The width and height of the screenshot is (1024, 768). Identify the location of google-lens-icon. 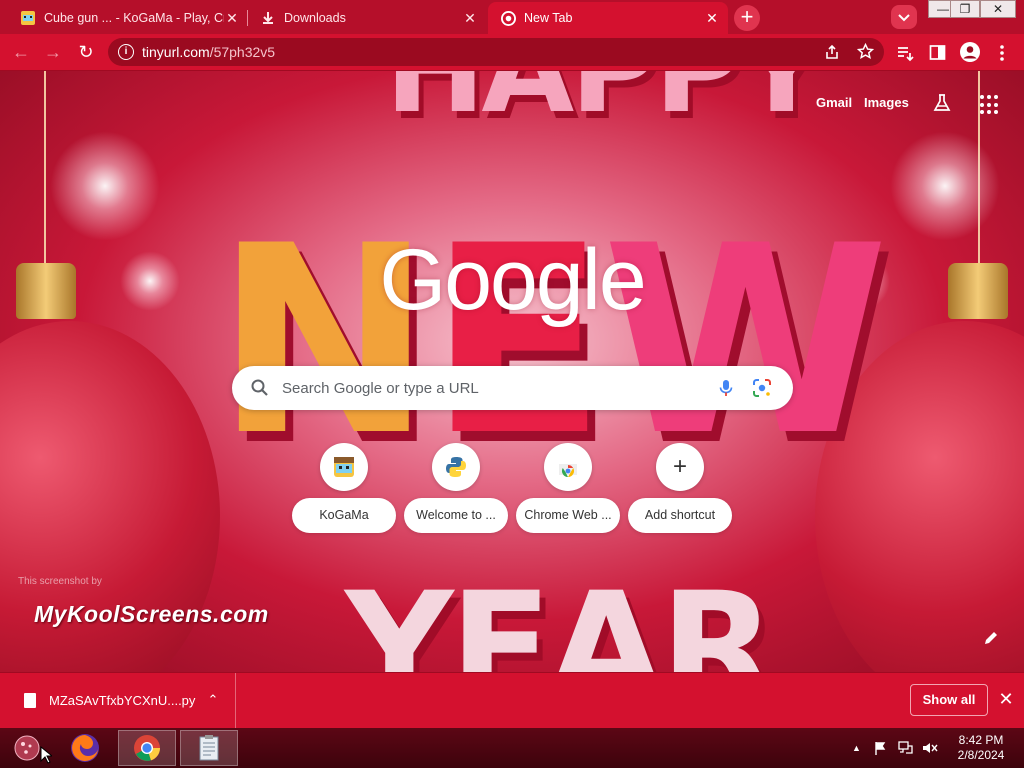
(762, 388).